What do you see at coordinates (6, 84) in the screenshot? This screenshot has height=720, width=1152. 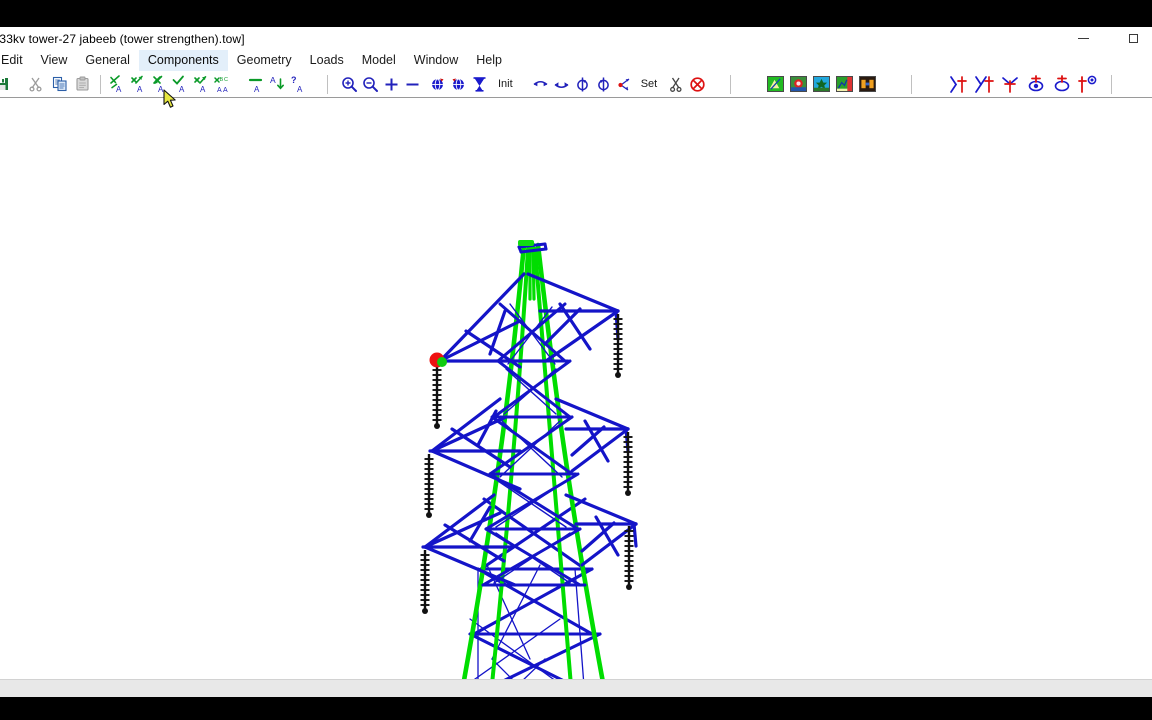 I see `save-button` at bounding box center [6, 84].